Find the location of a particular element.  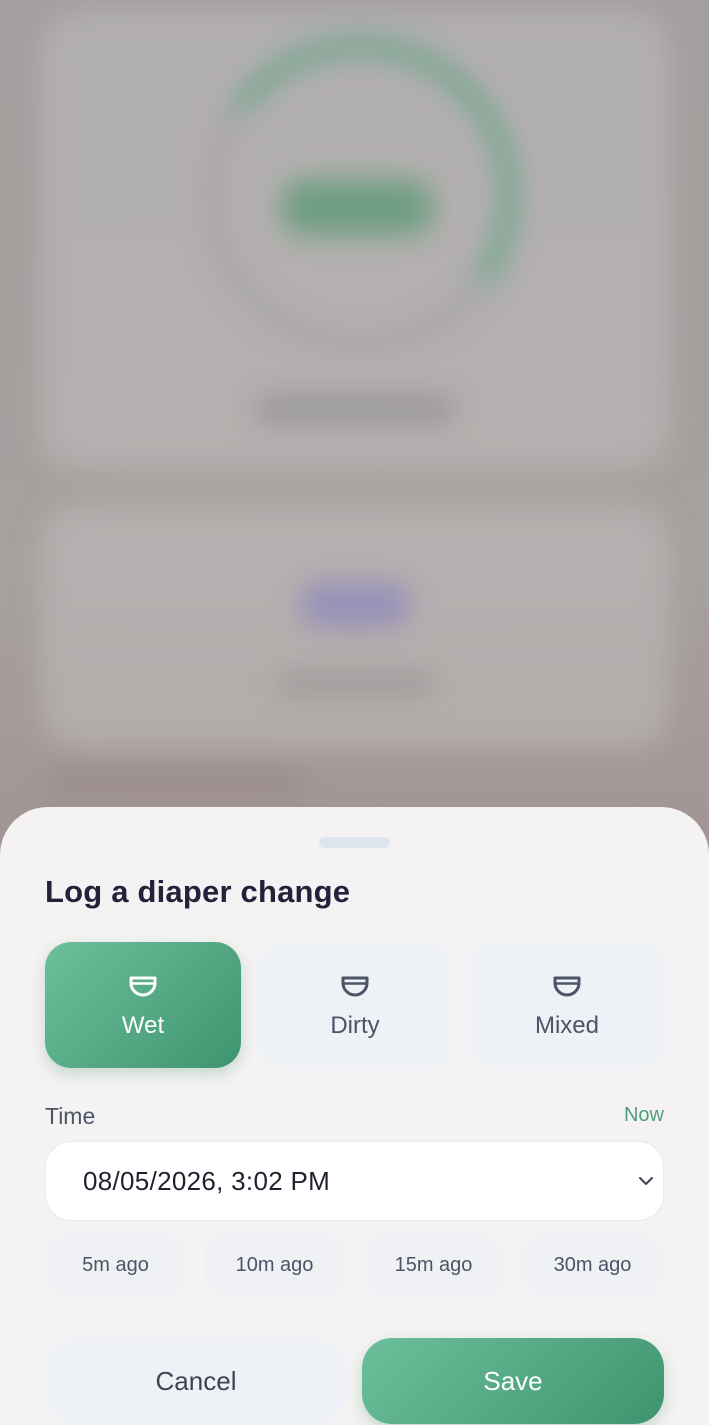

type-label-mixed: Mixed is located at coordinates (567, 1025).